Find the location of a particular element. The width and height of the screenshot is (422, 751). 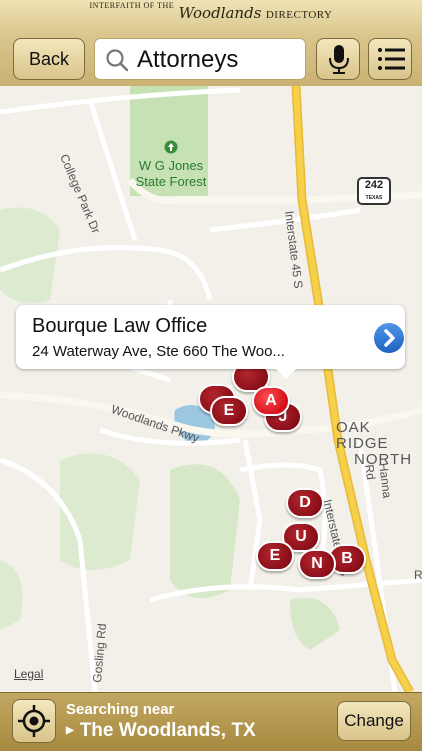

map-pin-d: D is located at coordinates (305, 503).